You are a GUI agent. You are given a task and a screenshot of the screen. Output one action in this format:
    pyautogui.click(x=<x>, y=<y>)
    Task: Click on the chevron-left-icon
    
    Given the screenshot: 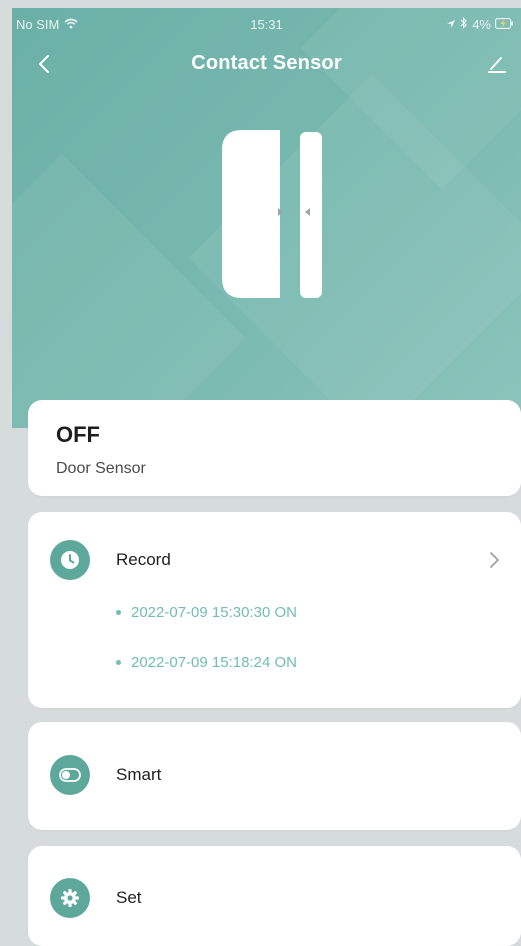 What is the action you would take?
    pyautogui.click(x=44, y=64)
    